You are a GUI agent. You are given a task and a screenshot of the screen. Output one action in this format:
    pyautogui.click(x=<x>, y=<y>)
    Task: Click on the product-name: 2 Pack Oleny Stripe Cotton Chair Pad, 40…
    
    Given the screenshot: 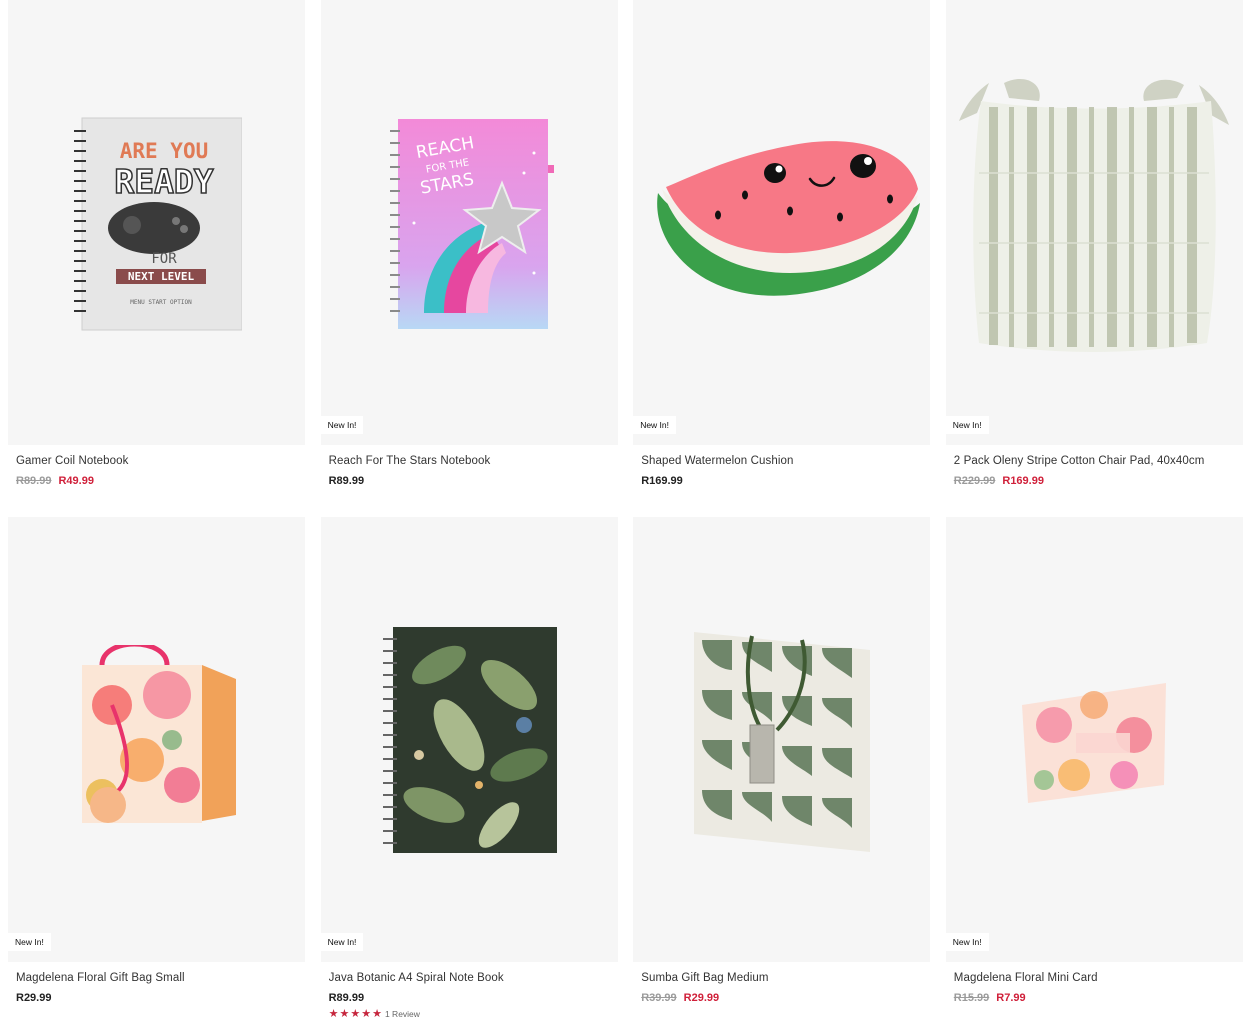 What is the action you would take?
    pyautogui.click(x=1094, y=462)
    